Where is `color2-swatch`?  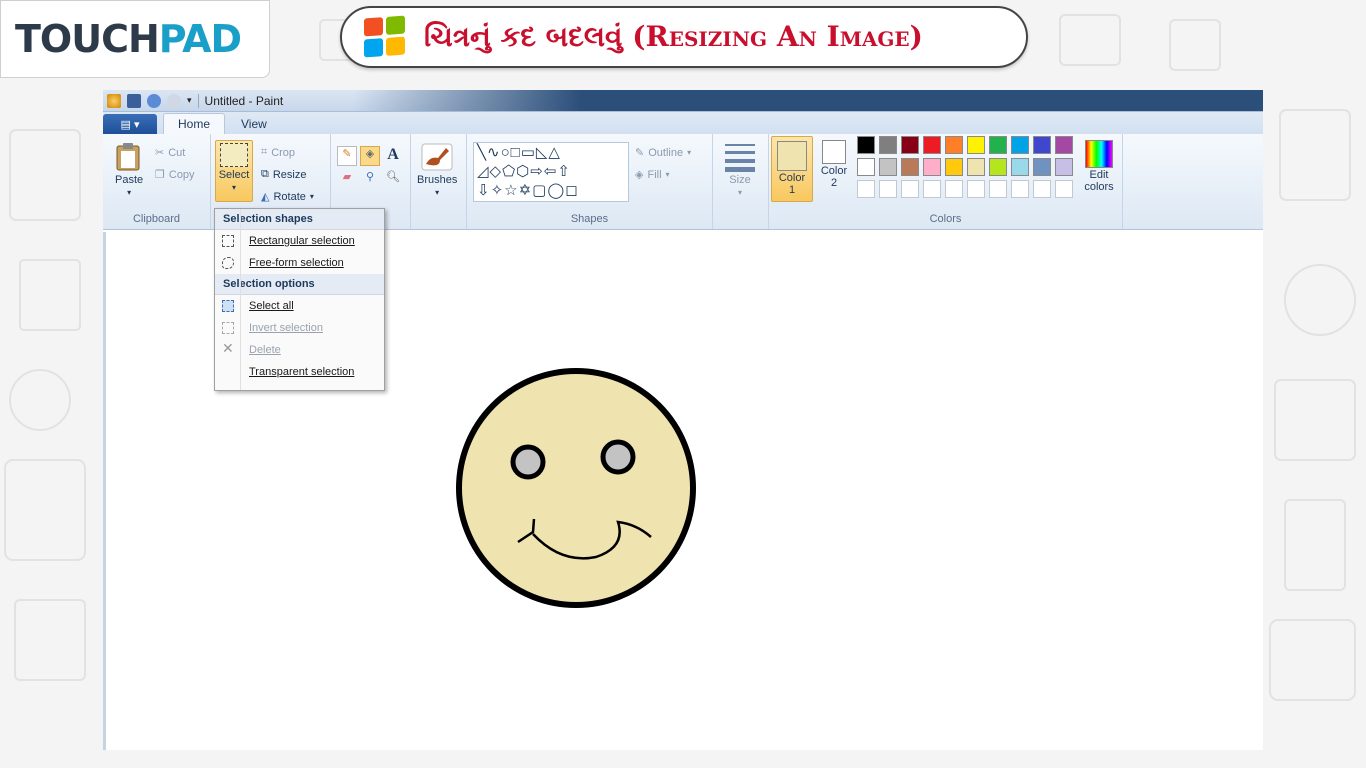
color2-swatch is located at coordinates (834, 152).